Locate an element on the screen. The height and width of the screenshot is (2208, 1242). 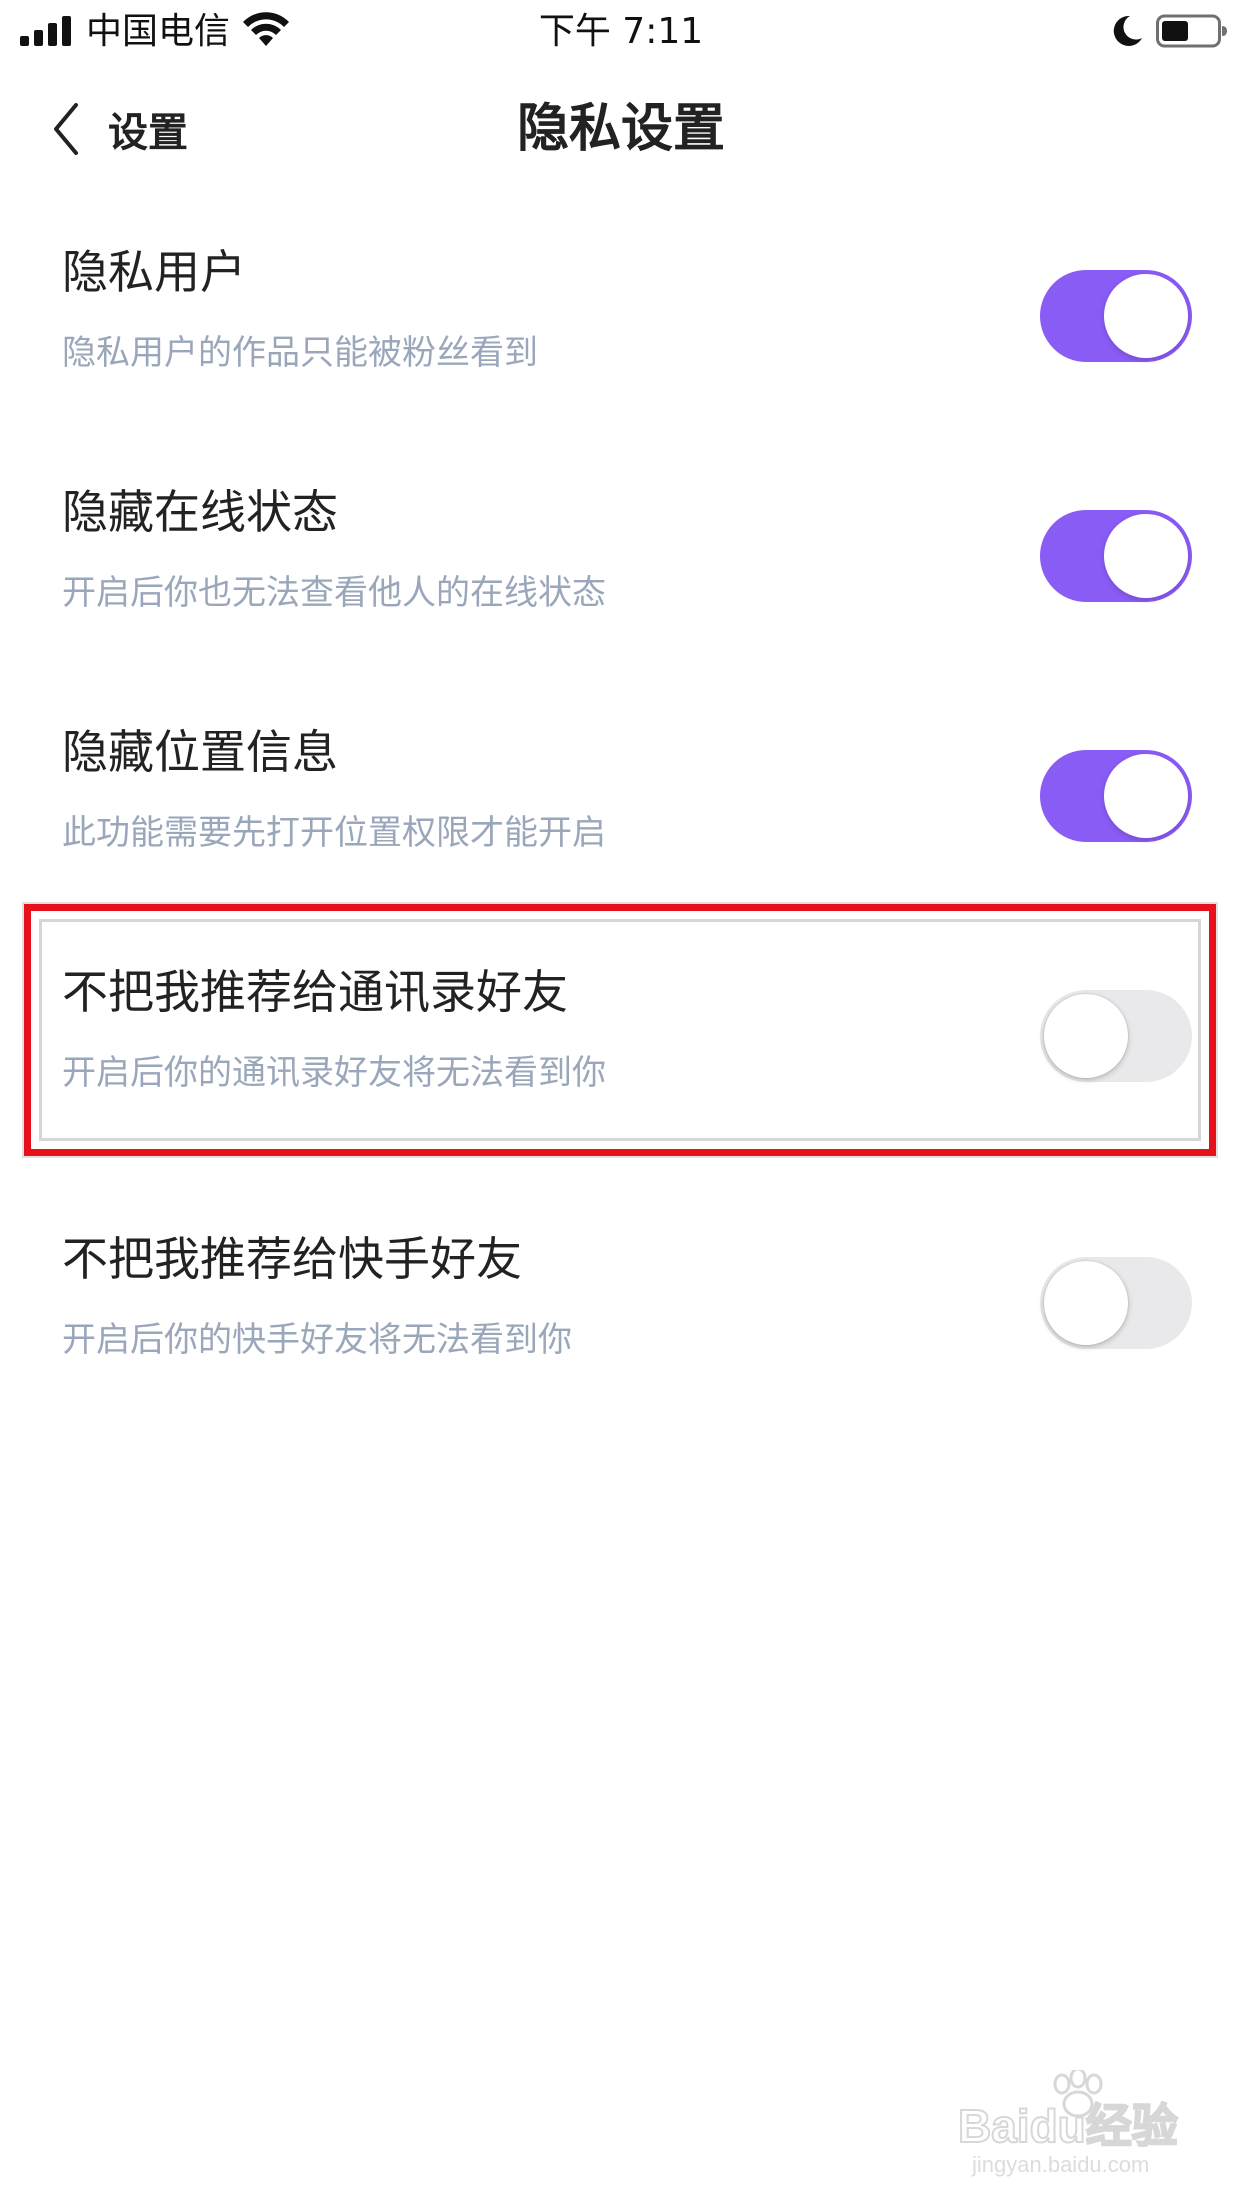
setting-row-private-user: 隐私用户 隐私用户的作品只能被粉丝看到 is located at coordinates (621, 340).